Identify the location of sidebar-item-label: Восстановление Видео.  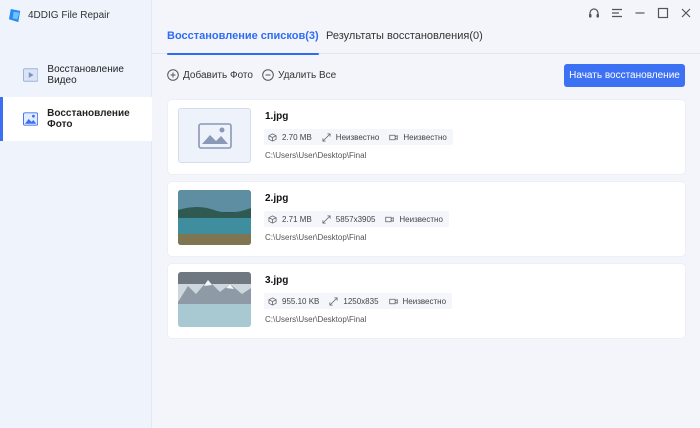
(85, 75).